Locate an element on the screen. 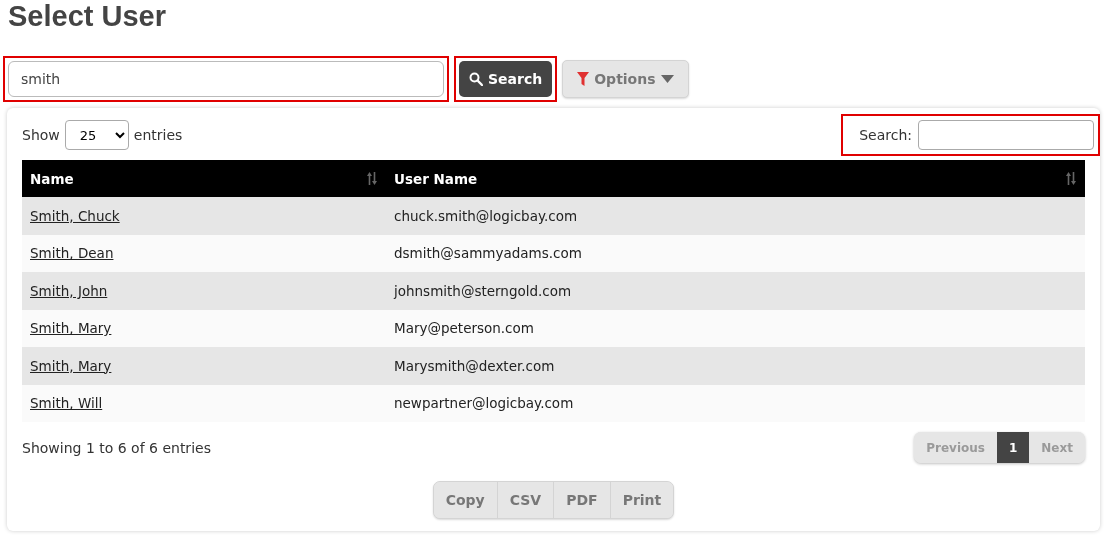 The height and width of the screenshot is (559, 1119). options-button: Options is located at coordinates (625, 79).